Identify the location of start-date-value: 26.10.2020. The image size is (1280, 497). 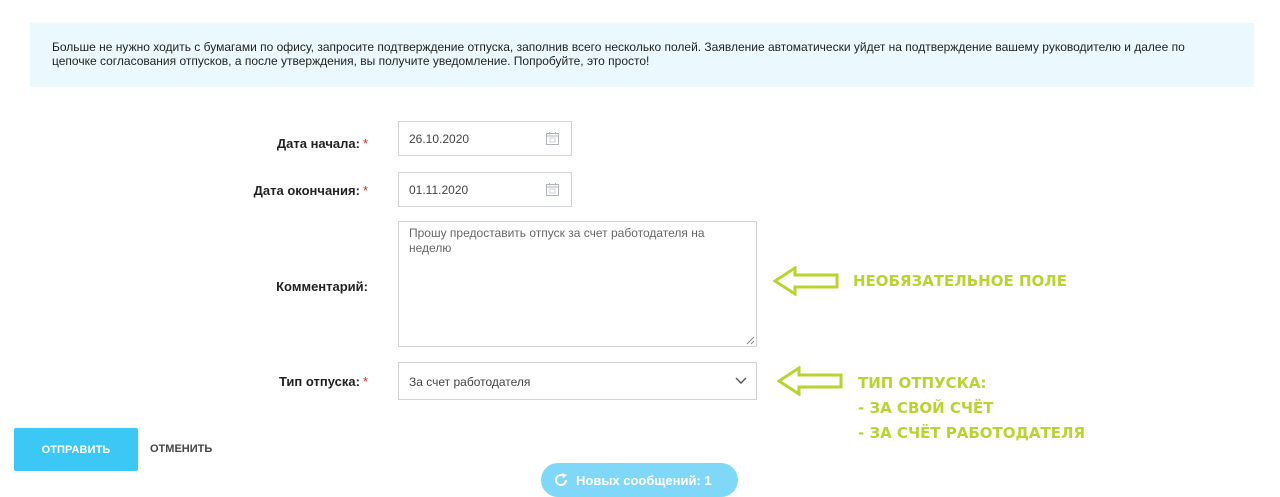
(439, 139).